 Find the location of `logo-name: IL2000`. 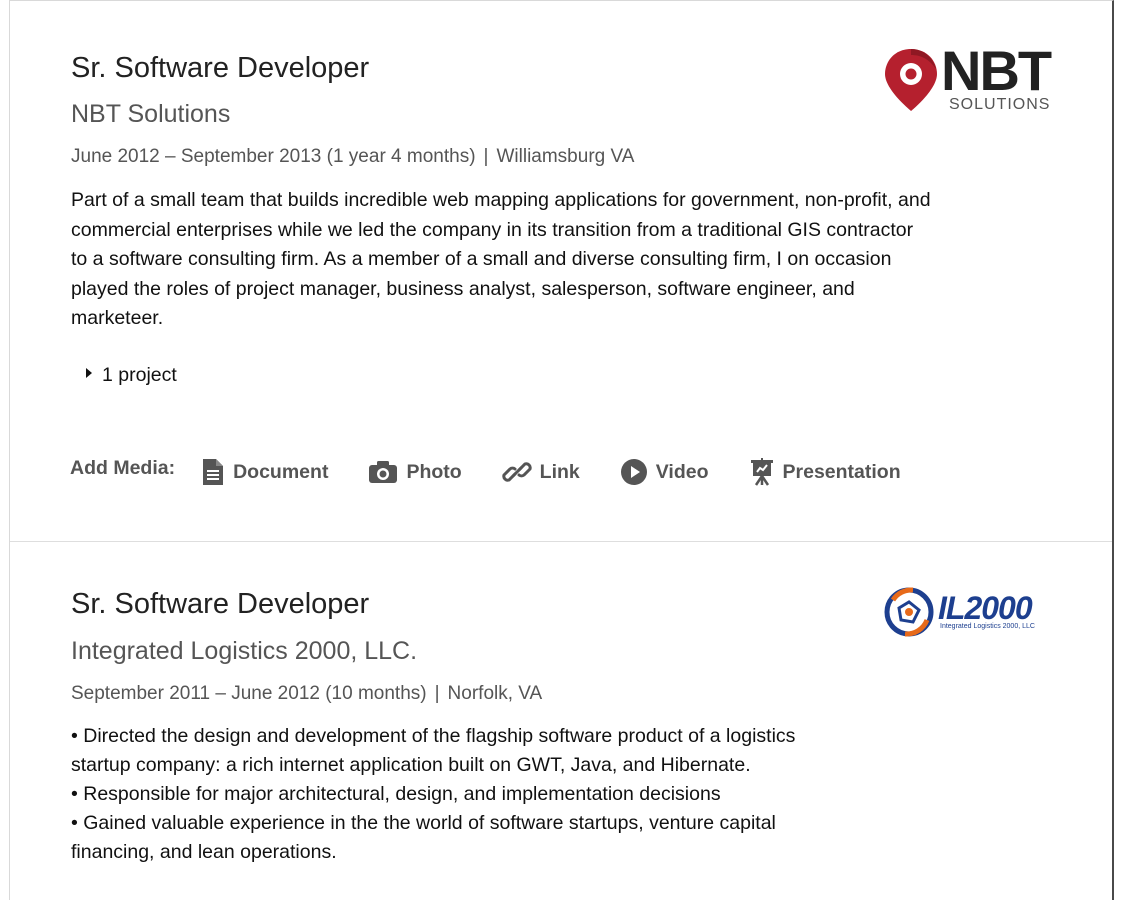

logo-name: IL2000 is located at coordinates (985, 608).